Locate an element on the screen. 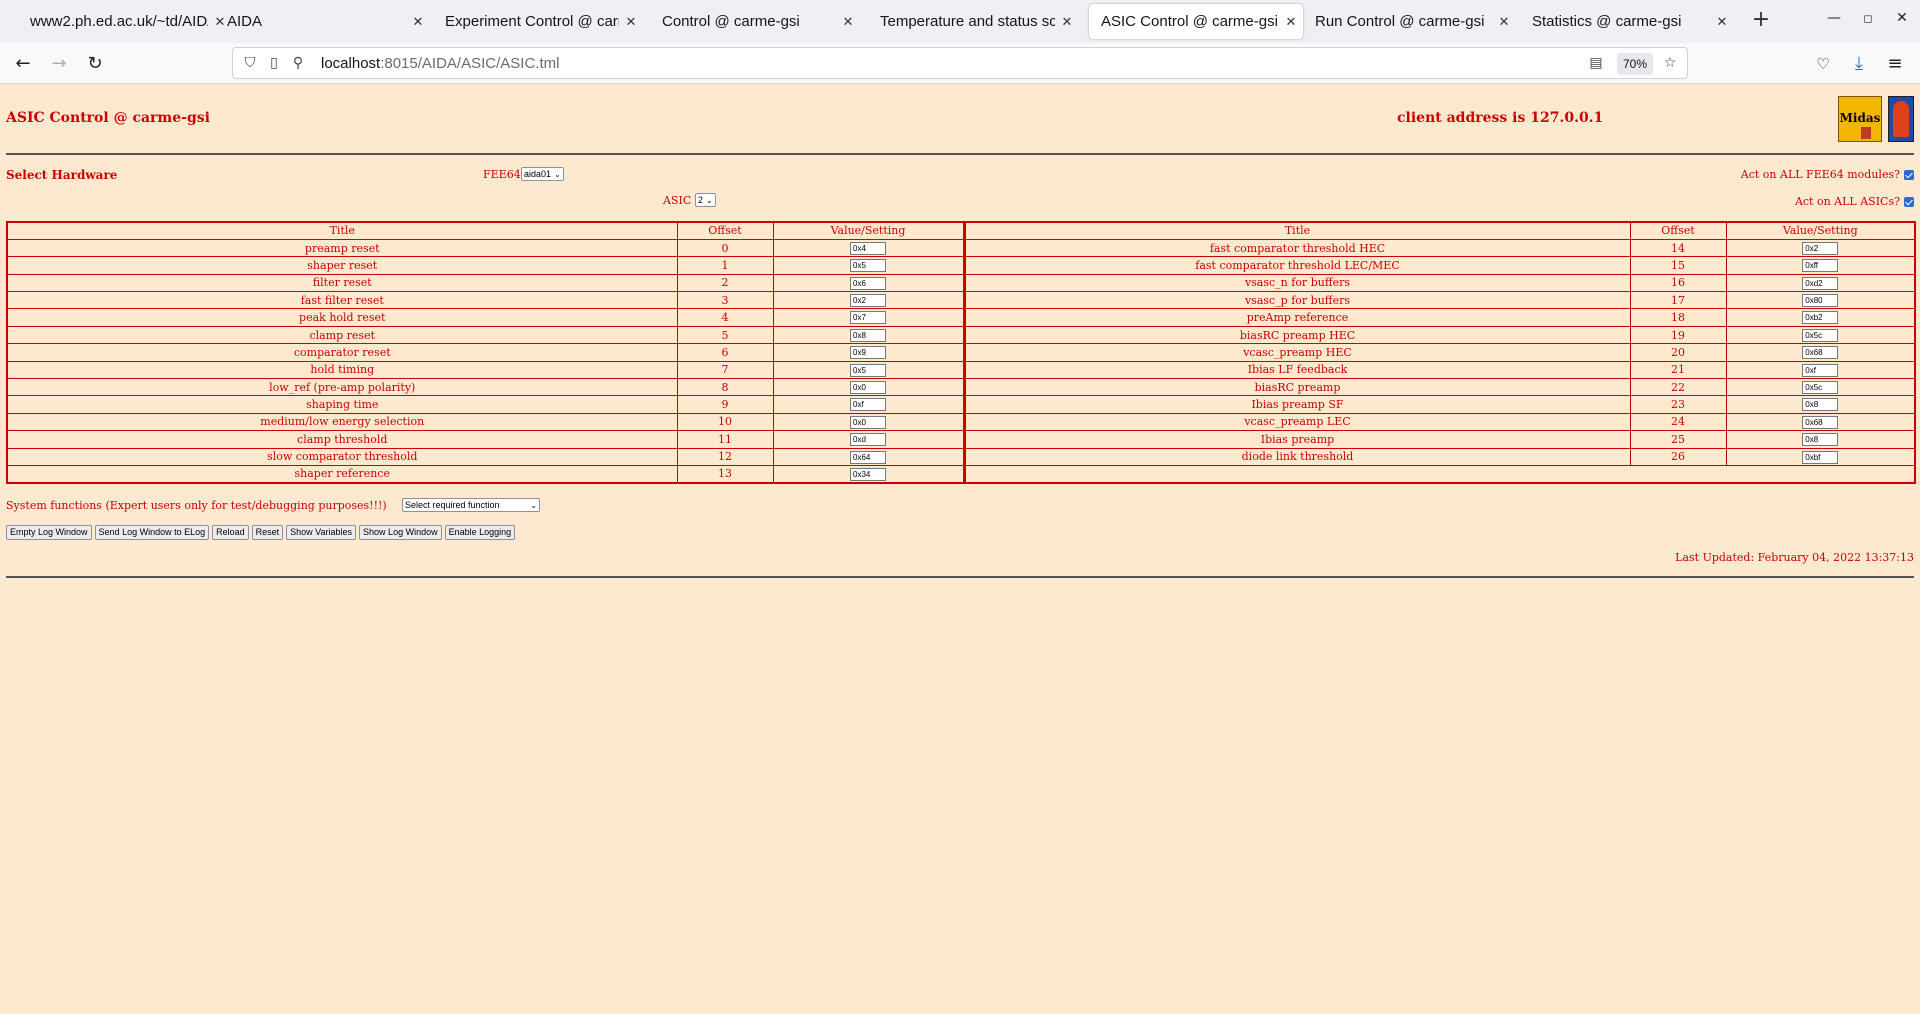 This screenshot has width=1920, height=1014. client-address: client address is 127.0.0.1 is located at coordinates (1500, 118).